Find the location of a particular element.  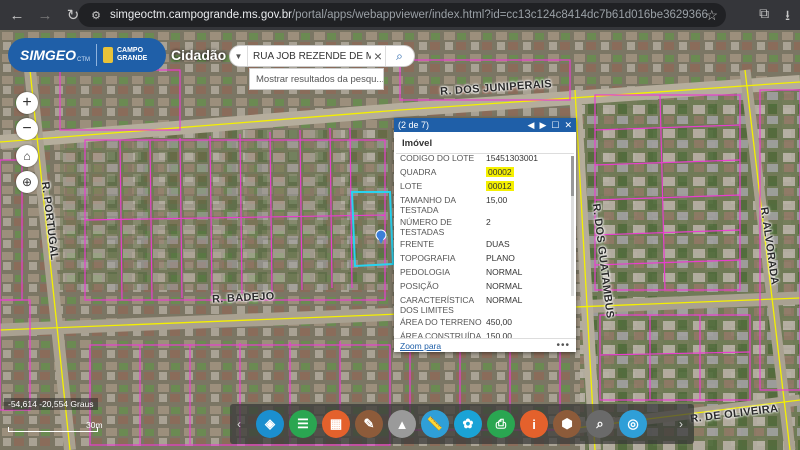

attribute-value: PLANO is located at coordinates (500, 258).